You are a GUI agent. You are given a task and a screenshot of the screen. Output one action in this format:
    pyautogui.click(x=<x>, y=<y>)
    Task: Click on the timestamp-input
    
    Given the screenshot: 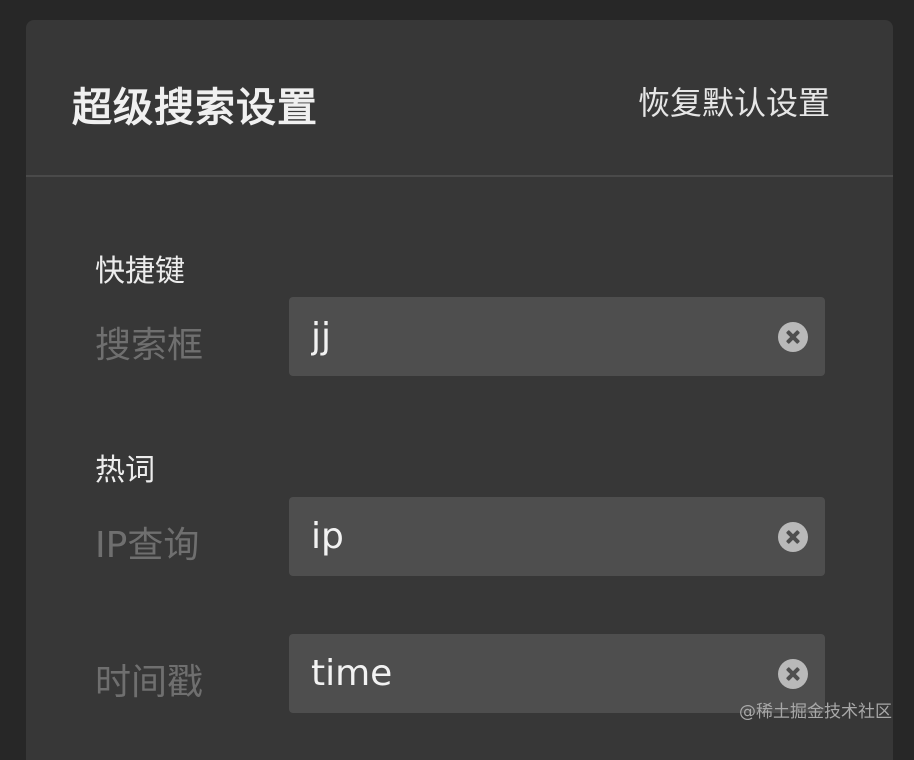 What is the action you would take?
    pyautogui.click(x=531, y=673)
    